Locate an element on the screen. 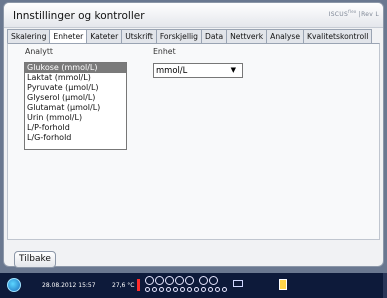 The width and height of the screenshot is (387, 298). unit-select-value: mmol/L is located at coordinates (172, 70).